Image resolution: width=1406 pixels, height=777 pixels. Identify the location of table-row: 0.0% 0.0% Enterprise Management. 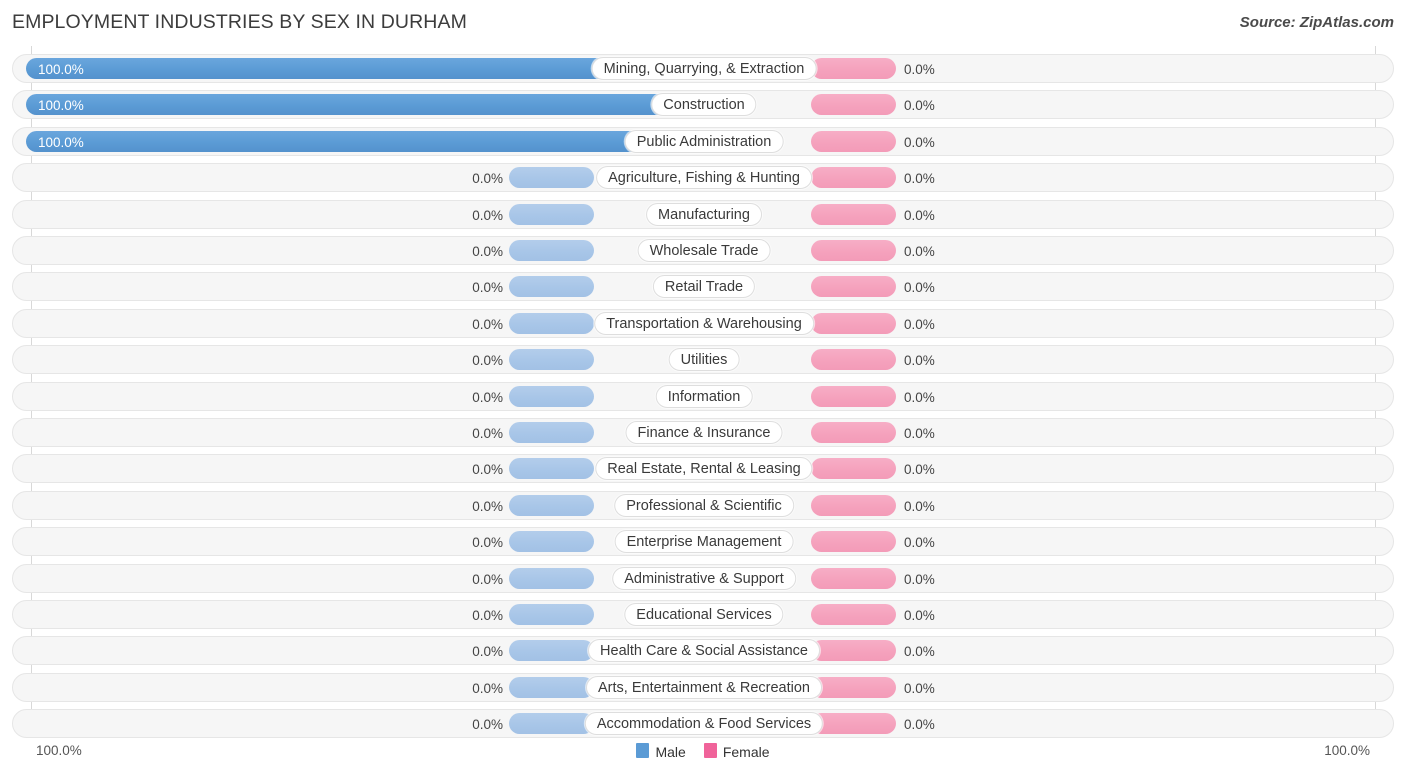
(703, 542).